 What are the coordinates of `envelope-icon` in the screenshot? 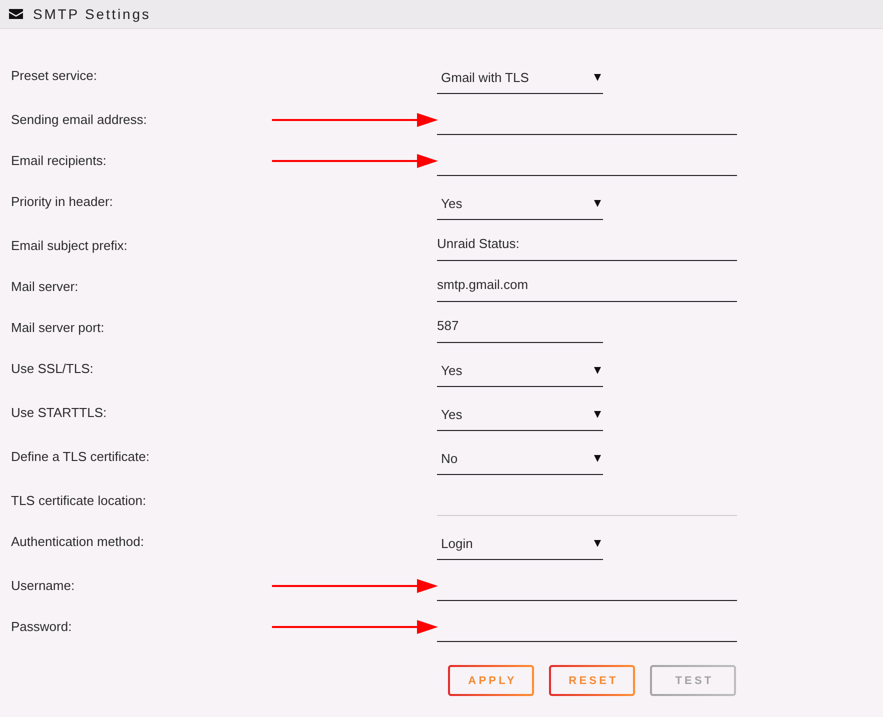 It's located at (16, 13).